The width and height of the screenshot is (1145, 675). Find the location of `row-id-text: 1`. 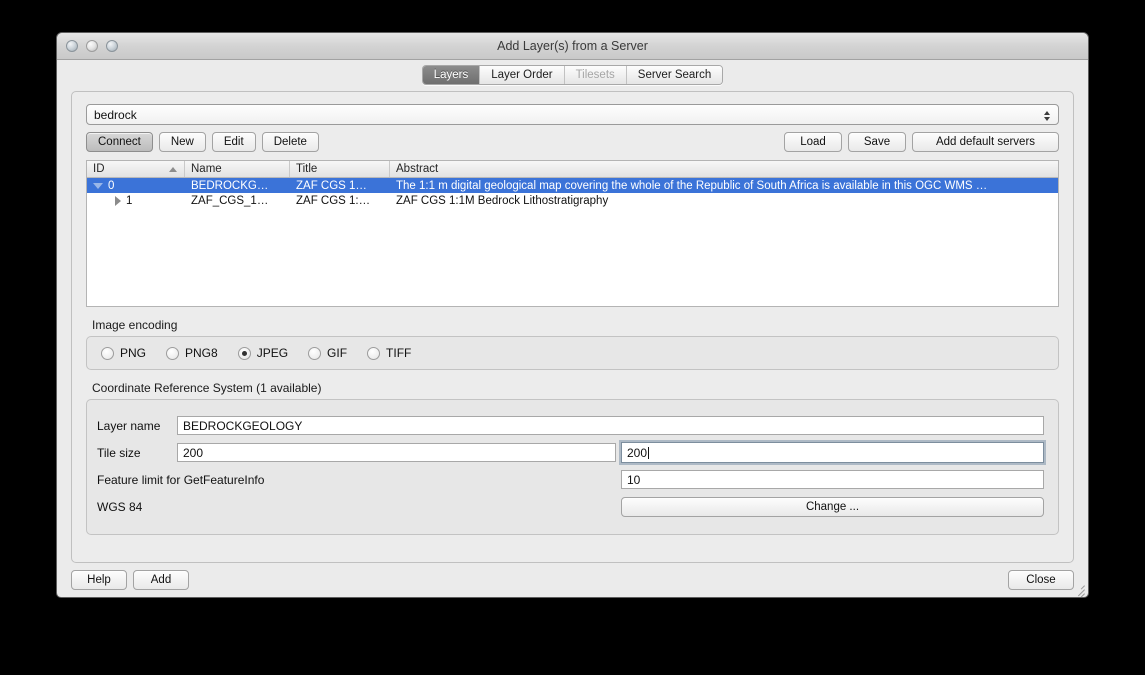

row-id-text: 1 is located at coordinates (129, 200).